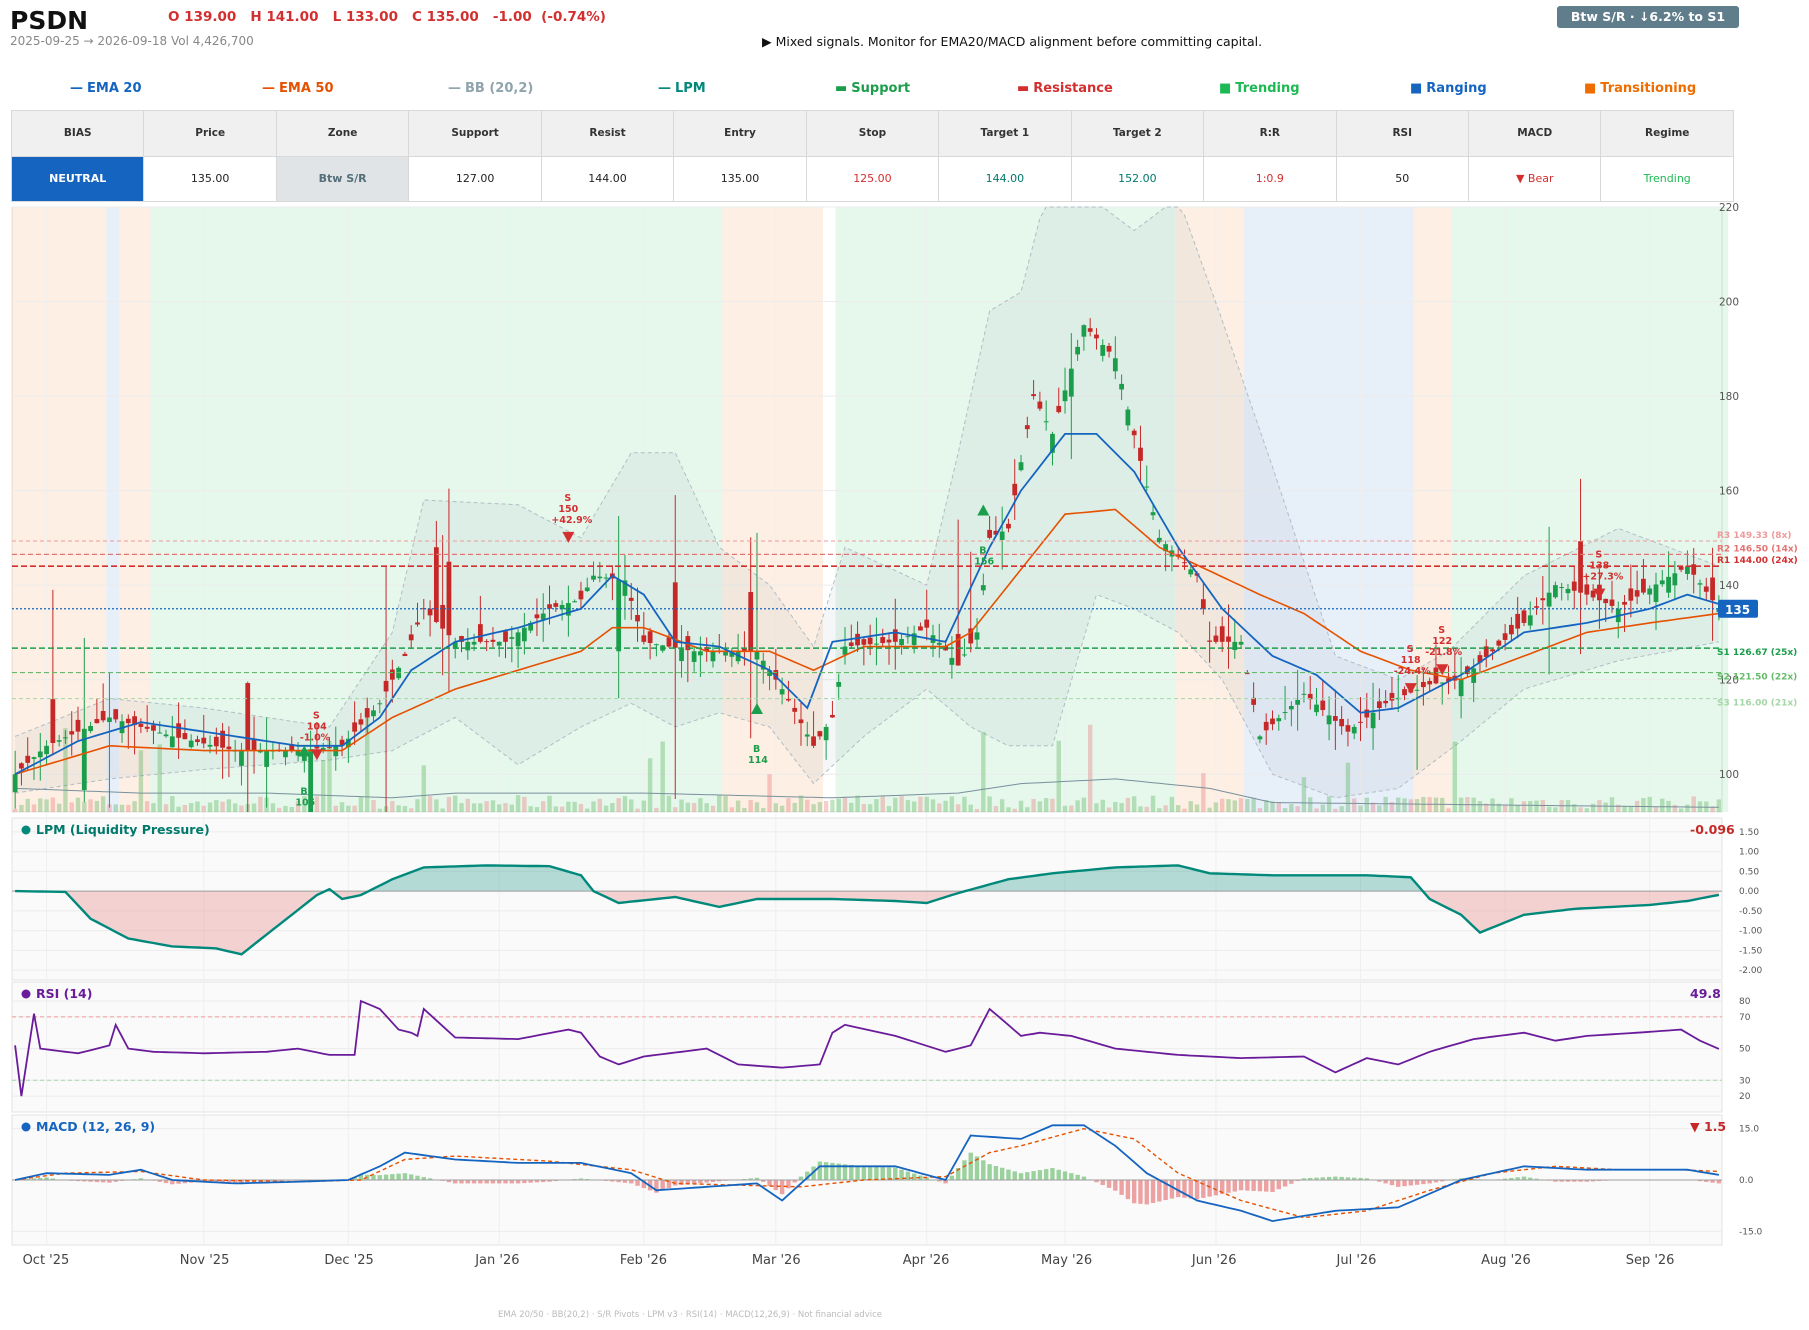  What do you see at coordinates (1442, 641) in the screenshot?
I see `signal-price-label: 122` at bounding box center [1442, 641].